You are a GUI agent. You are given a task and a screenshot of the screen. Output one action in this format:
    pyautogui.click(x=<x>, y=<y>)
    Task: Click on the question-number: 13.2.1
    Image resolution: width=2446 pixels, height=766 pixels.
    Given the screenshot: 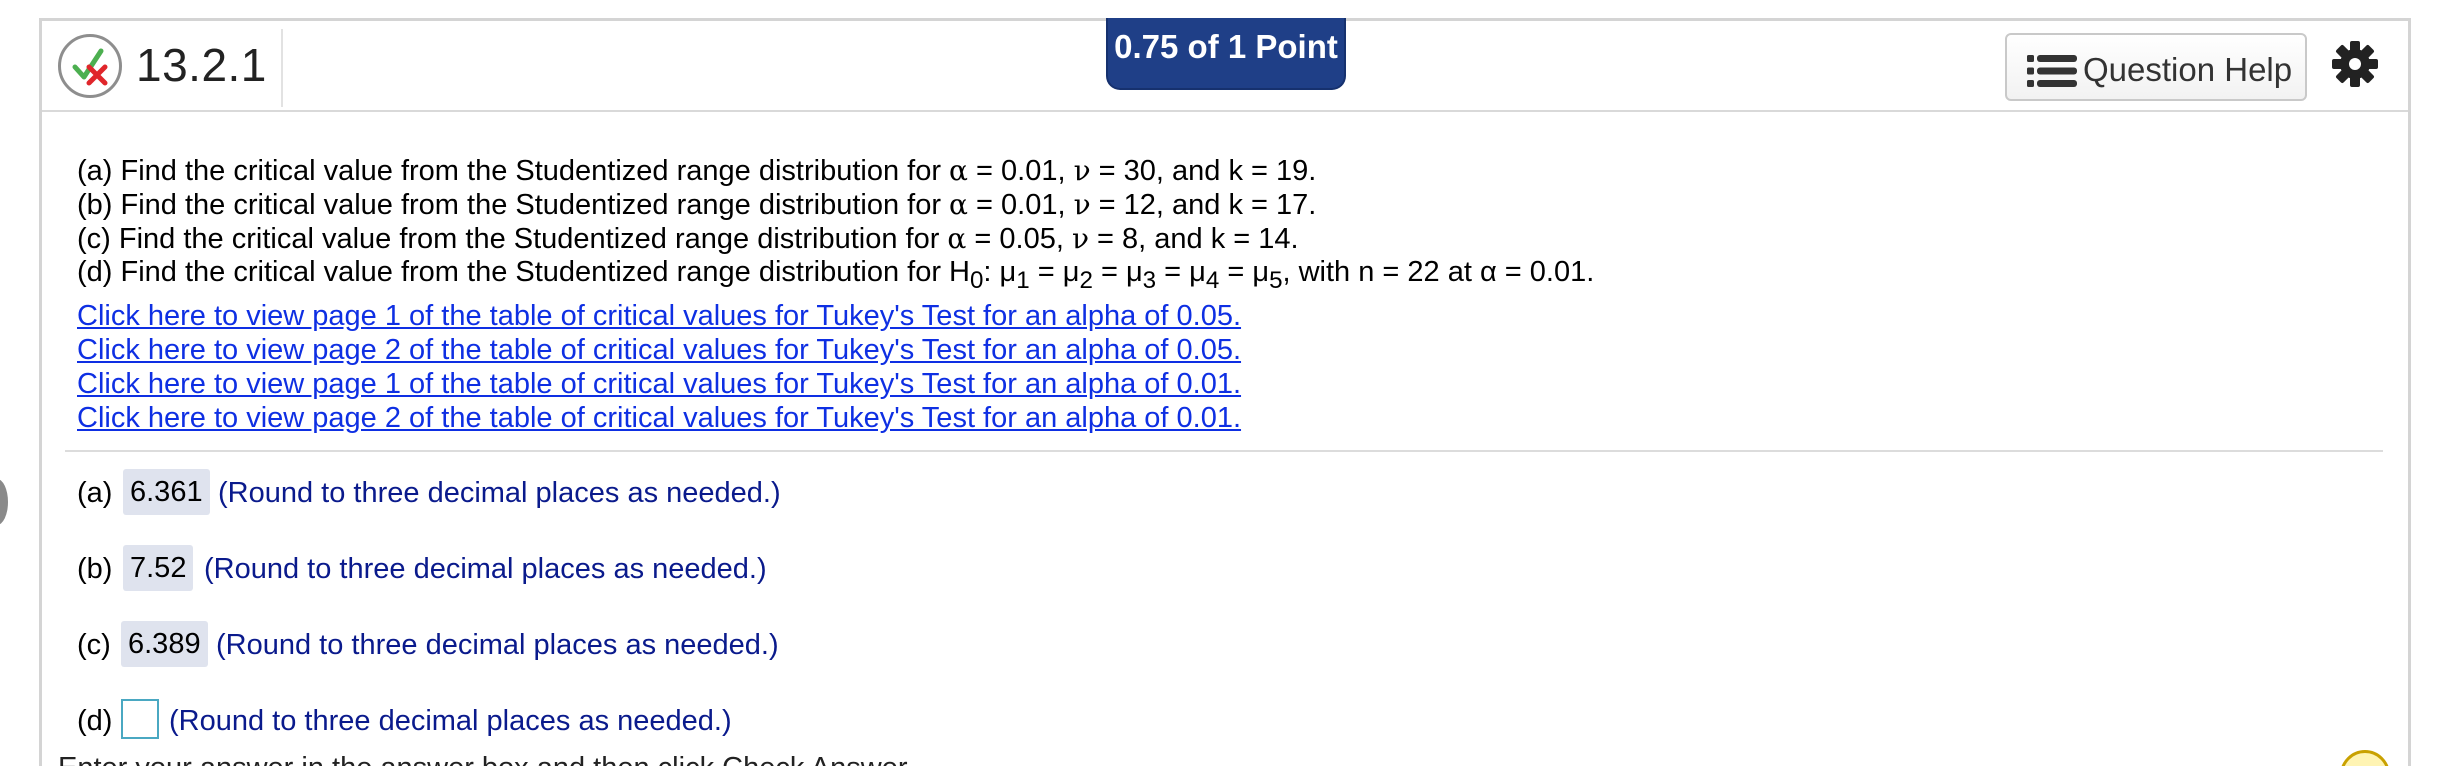 What is the action you would take?
    pyautogui.click(x=201, y=65)
    